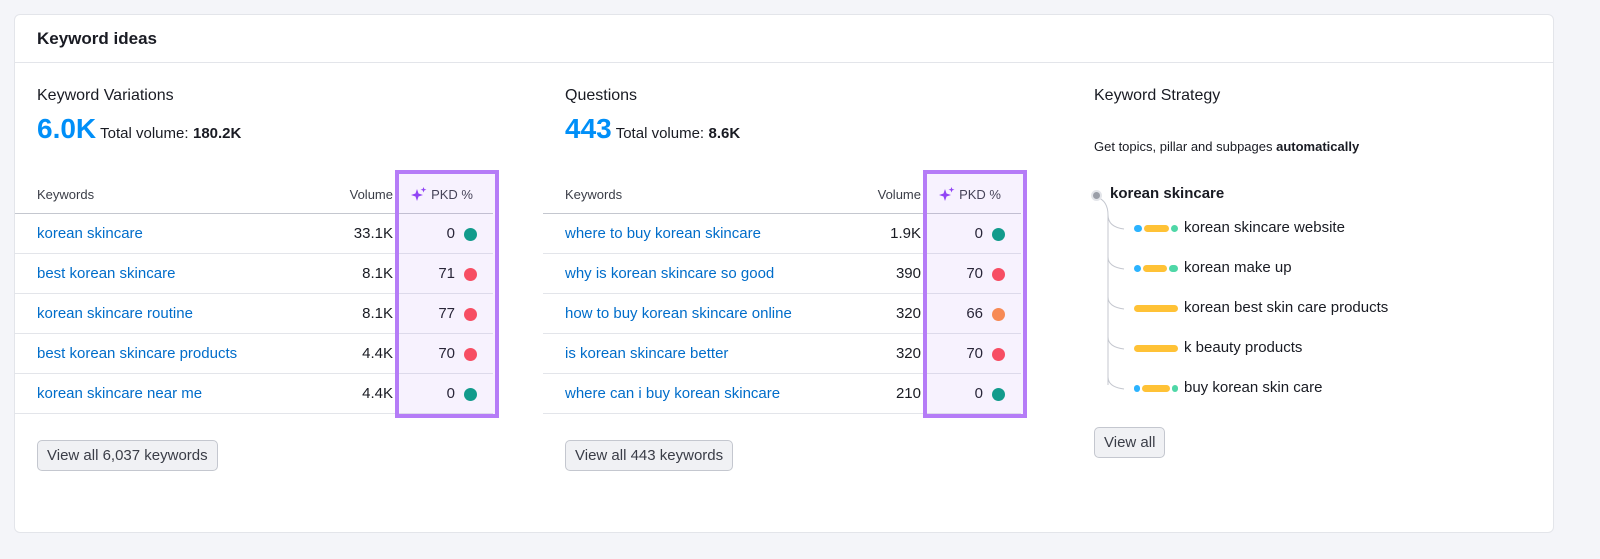  What do you see at coordinates (1185, 146) in the screenshot?
I see `subtitle-text: Get topics, pillar and subpages` at bounding box center [1185, 146].